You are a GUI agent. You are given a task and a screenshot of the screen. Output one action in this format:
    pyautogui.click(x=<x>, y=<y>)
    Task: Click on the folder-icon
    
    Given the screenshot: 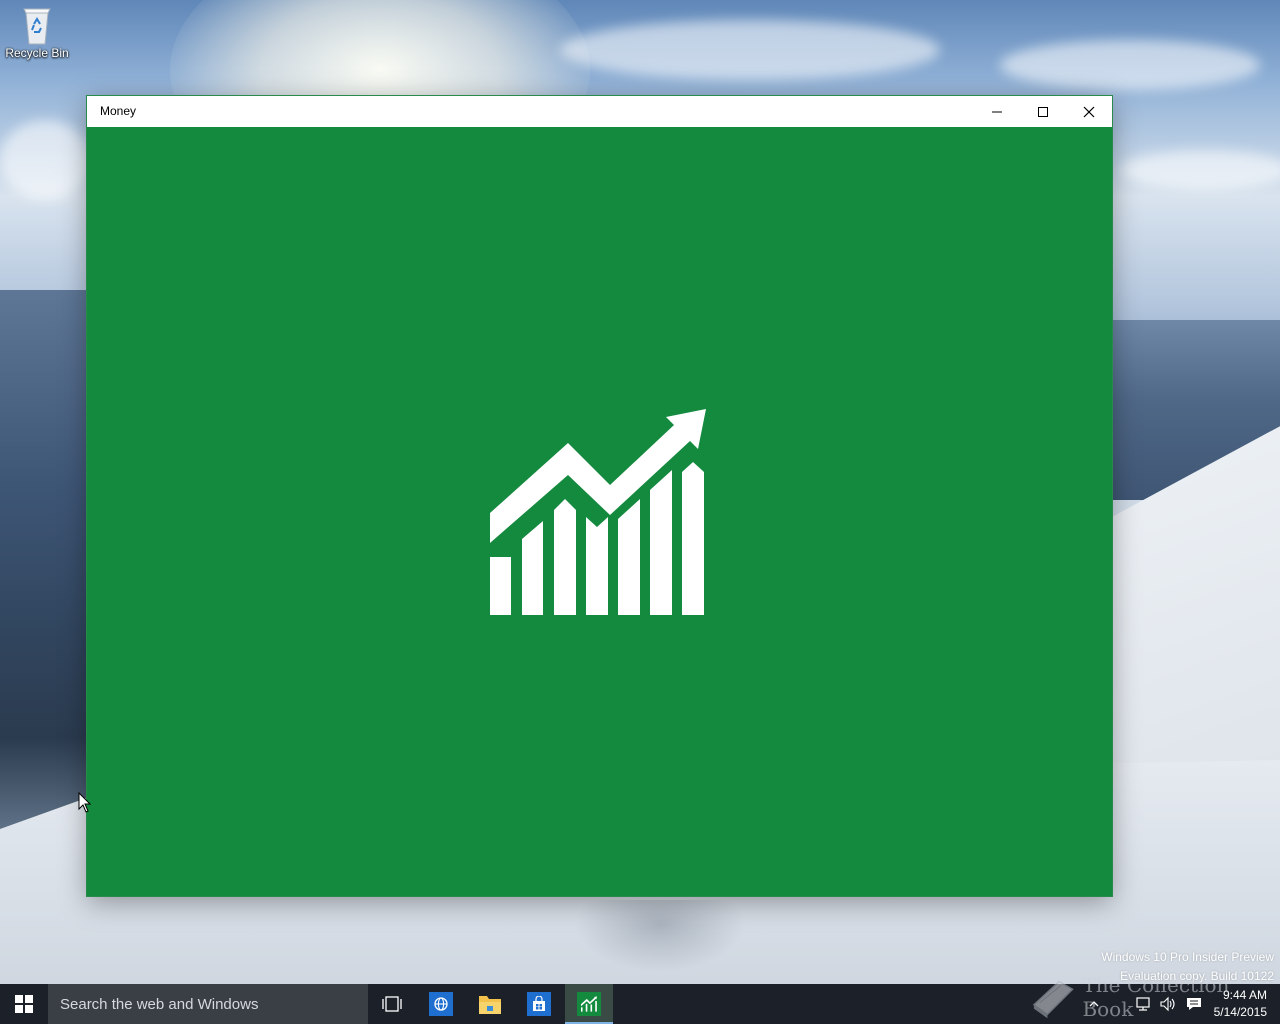 What is the action you would take?
    pyautogui.click(x=490, y=1005)
    